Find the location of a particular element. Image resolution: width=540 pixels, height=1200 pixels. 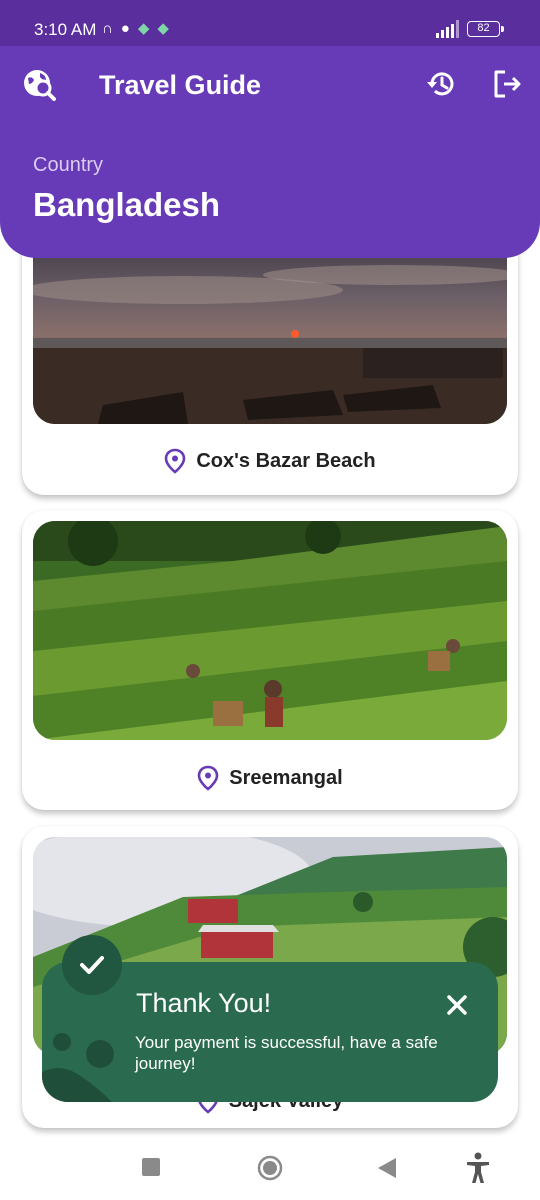

status-bar: 3:10 AM ∩ ● ◆ ◆ 82 is located at coordinates (270, 23).